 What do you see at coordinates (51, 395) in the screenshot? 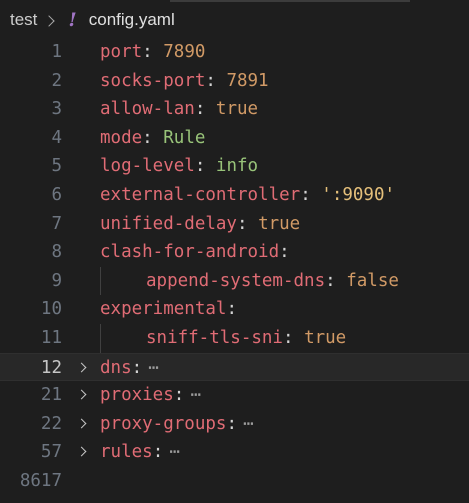
I see `line-number: 21` at bounding box center [51, 395].